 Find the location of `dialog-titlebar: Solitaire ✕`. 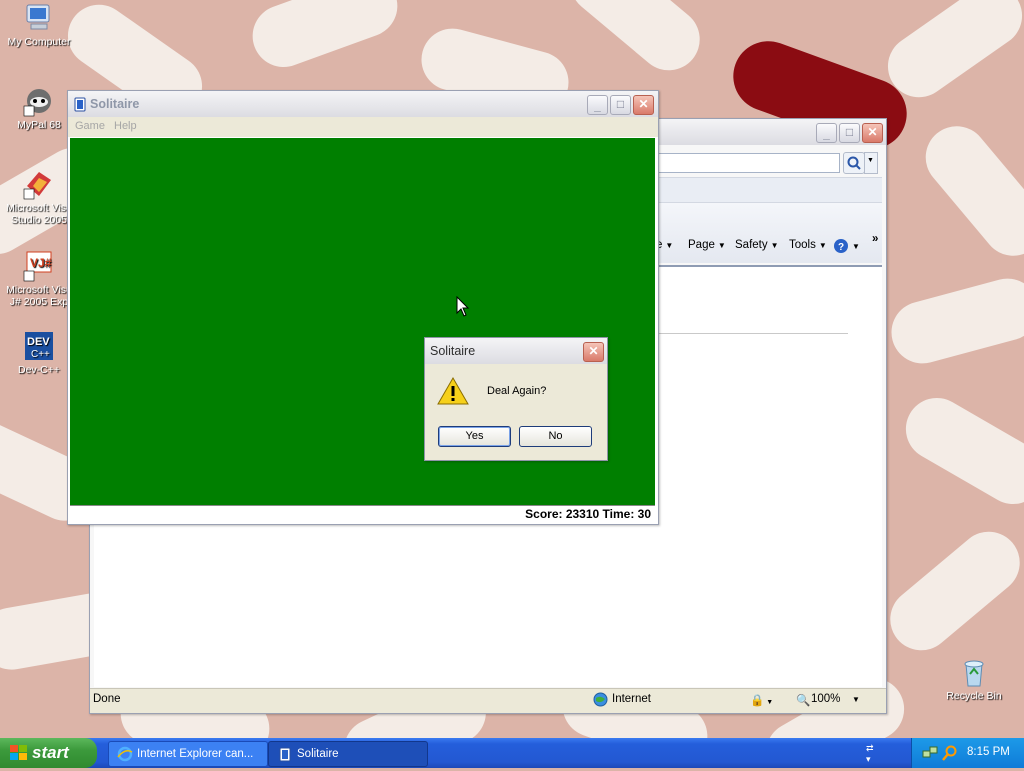

dialog-titlebar: Solitaire ✕ is located at coordinates (516, 351).